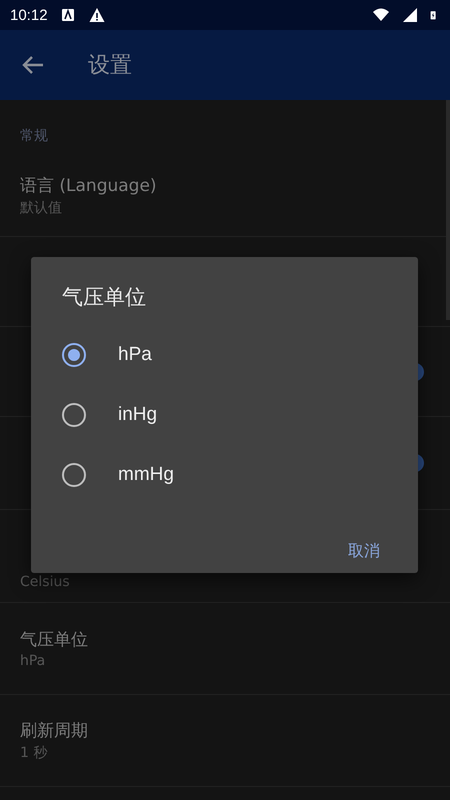  What do you see at coordinates (110, 66) in the screenshot?
I see `screen-title: 设置` at bounding box center [110, 66].